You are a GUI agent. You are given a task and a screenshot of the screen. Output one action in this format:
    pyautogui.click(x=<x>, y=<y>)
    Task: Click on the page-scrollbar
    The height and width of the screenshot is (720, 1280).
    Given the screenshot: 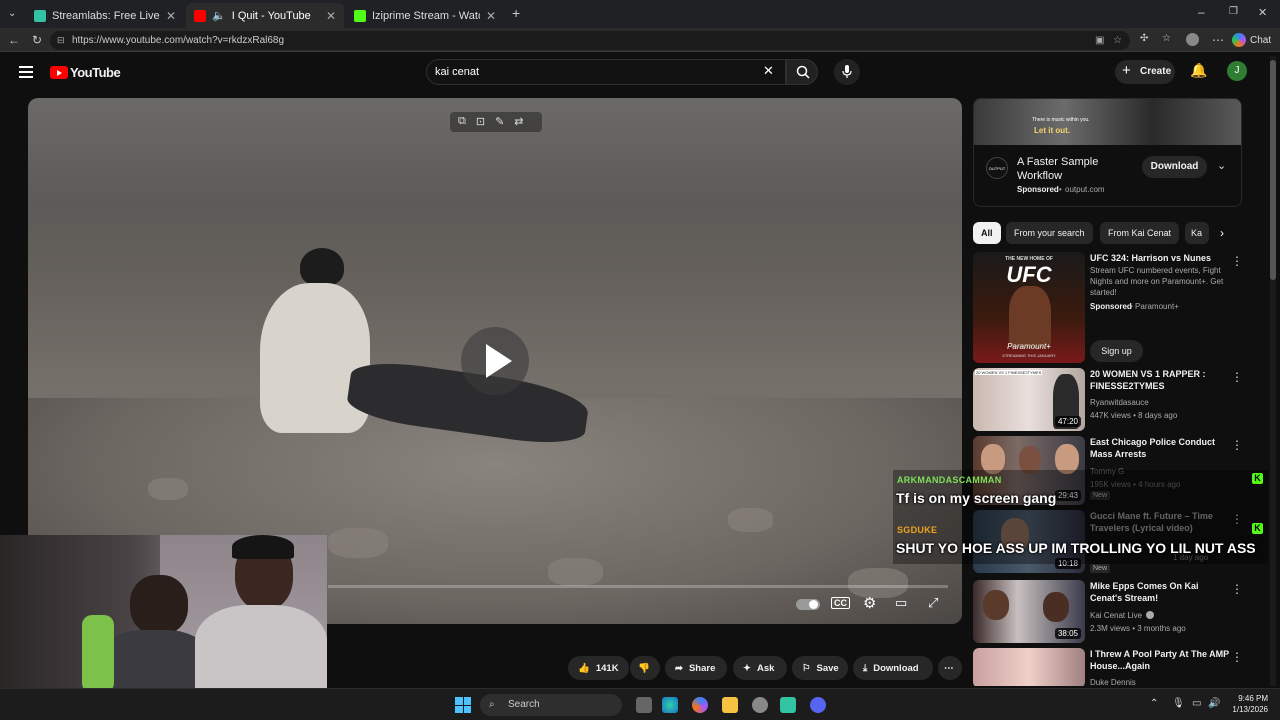 What is the action you would take?
    pyautogui.click(x=1273, y=371)
    